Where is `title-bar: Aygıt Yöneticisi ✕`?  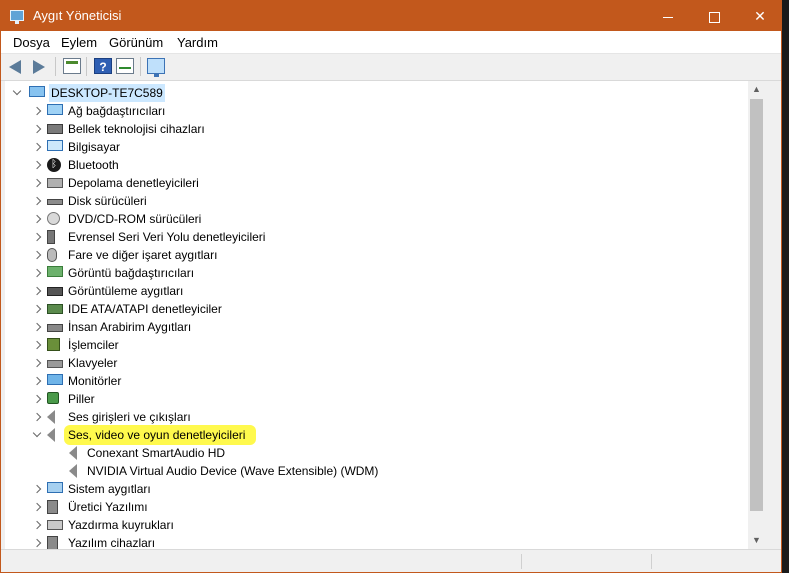
title-bar: Aygıt Yöneticisi ✕ is located at coordinates (391, 16).